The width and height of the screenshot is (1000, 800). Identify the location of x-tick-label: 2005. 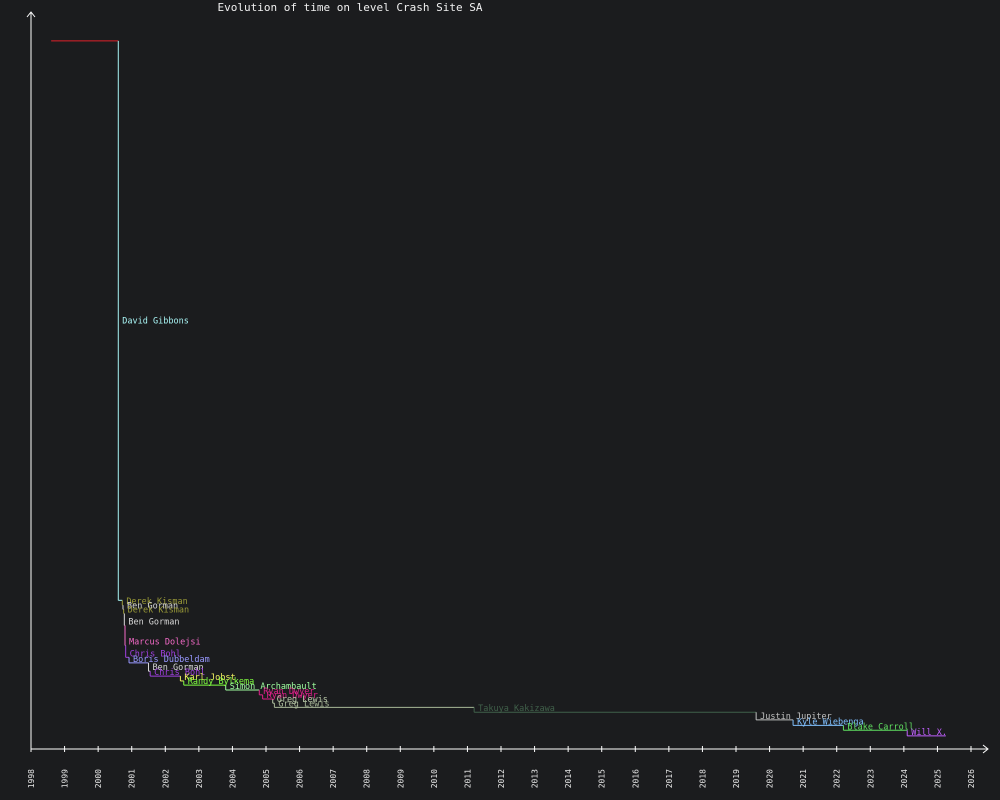
(266, 778).